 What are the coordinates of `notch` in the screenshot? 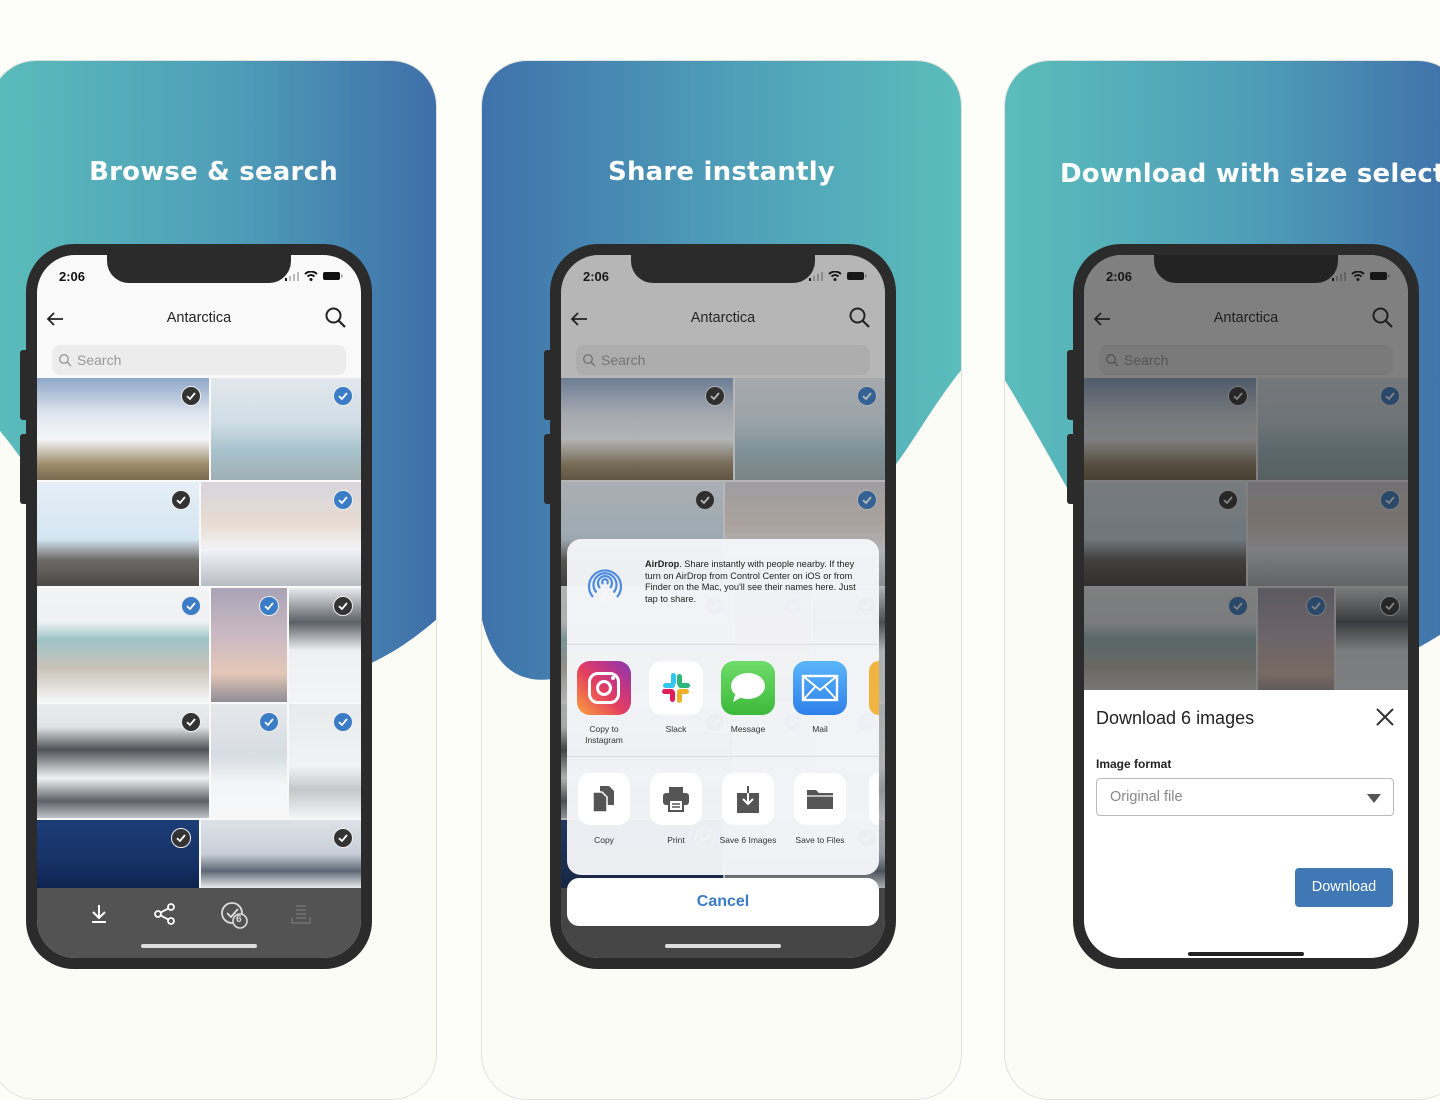 It's located at (199, 269).